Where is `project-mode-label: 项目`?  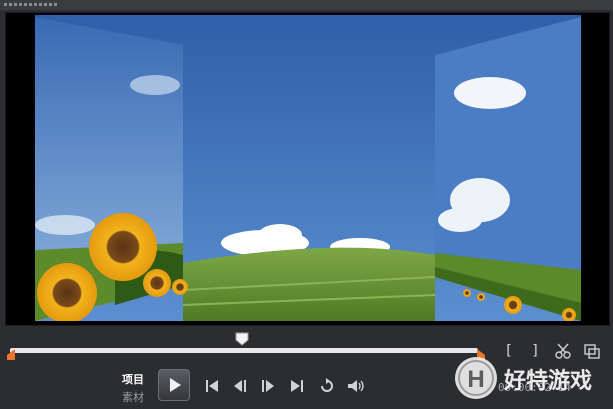
project-mode-label: 项目 is located at coordinates (133, 380).